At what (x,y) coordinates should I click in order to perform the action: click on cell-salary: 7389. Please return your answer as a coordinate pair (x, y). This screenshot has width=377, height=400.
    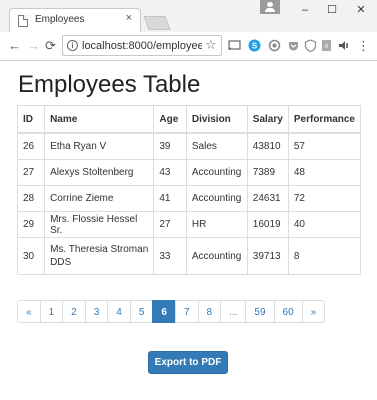
    Looking at the image, I should click on (267, 172).